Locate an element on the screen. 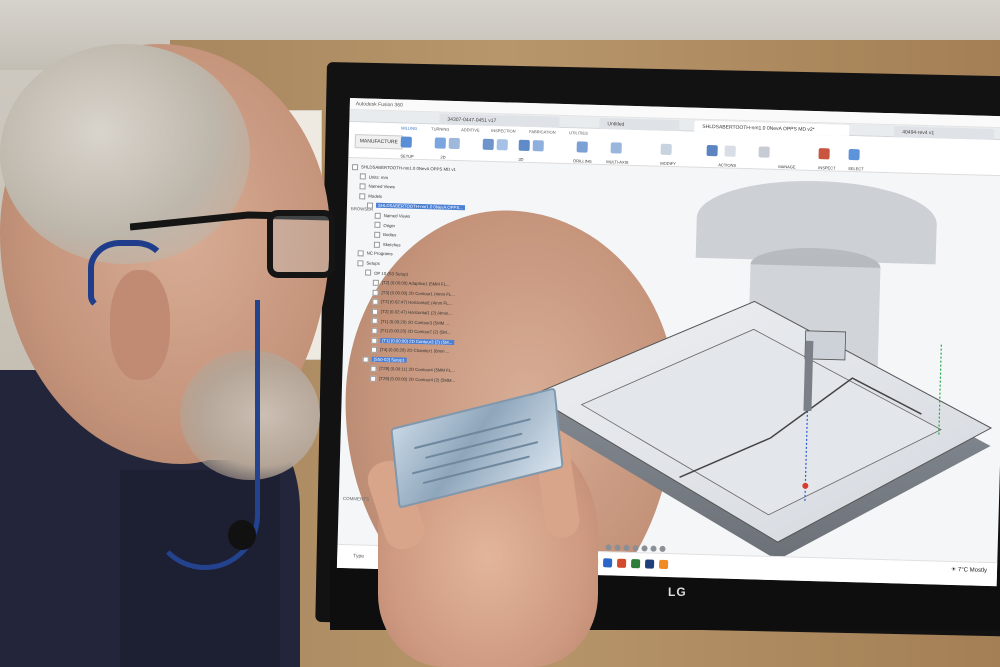  weather-condition: Mostly is located at coordinates (978, 570).